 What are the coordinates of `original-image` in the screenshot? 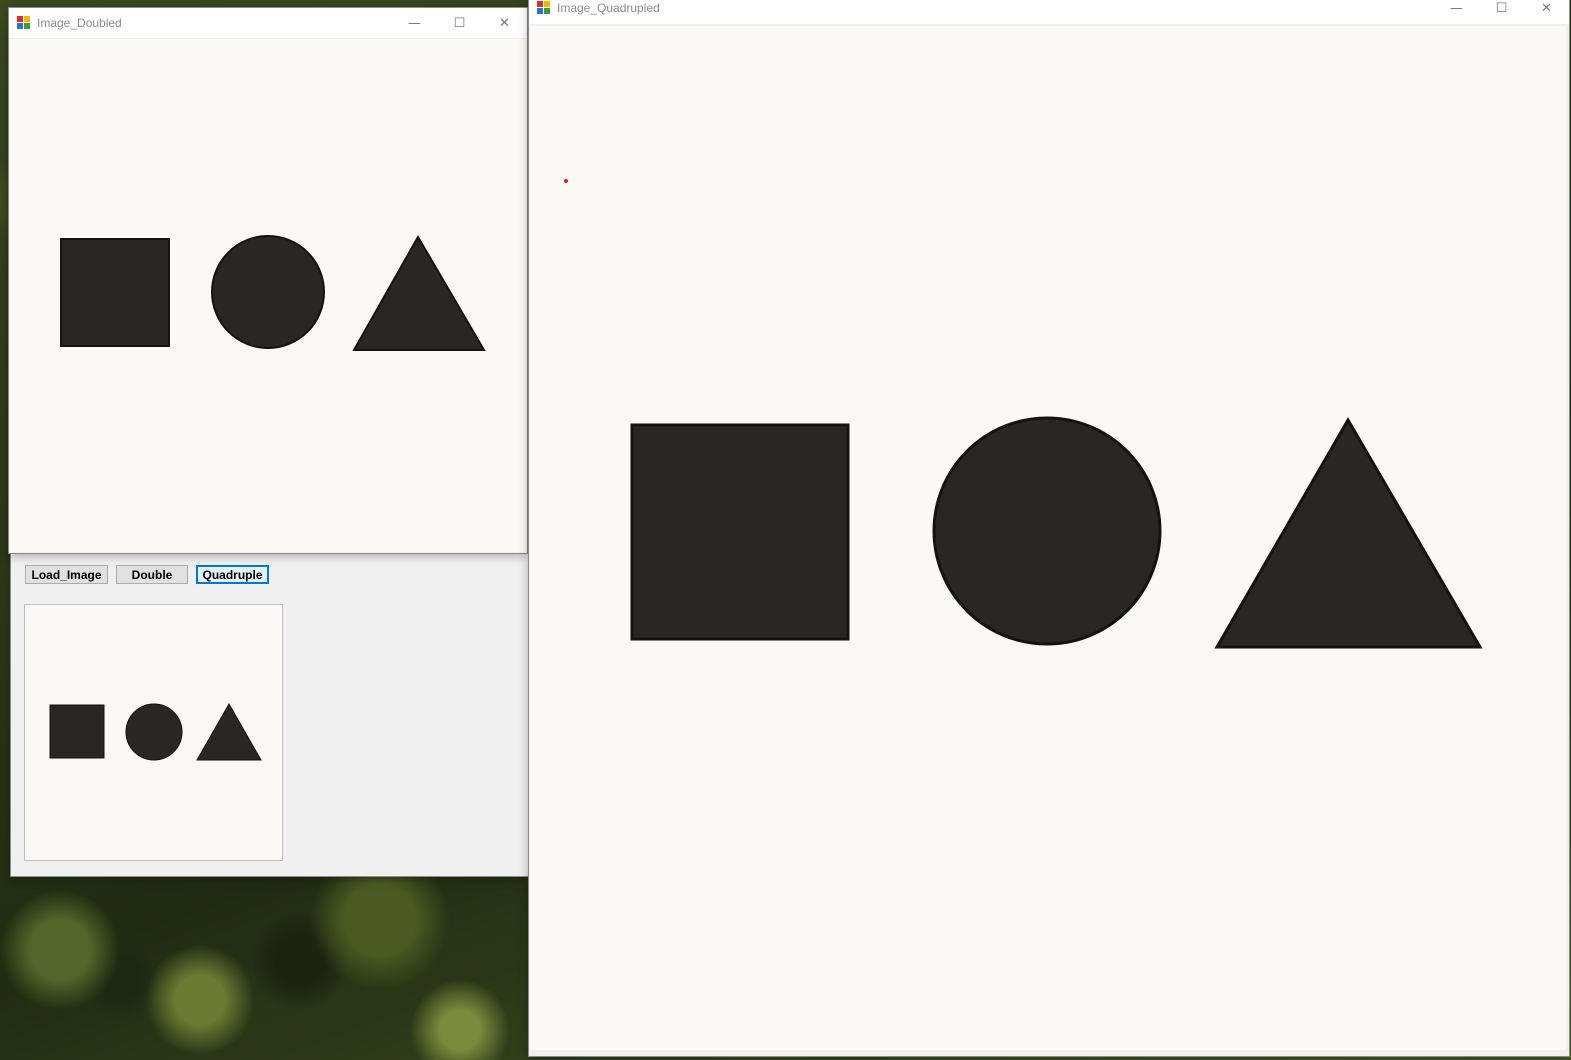 It's located at (155, 731).